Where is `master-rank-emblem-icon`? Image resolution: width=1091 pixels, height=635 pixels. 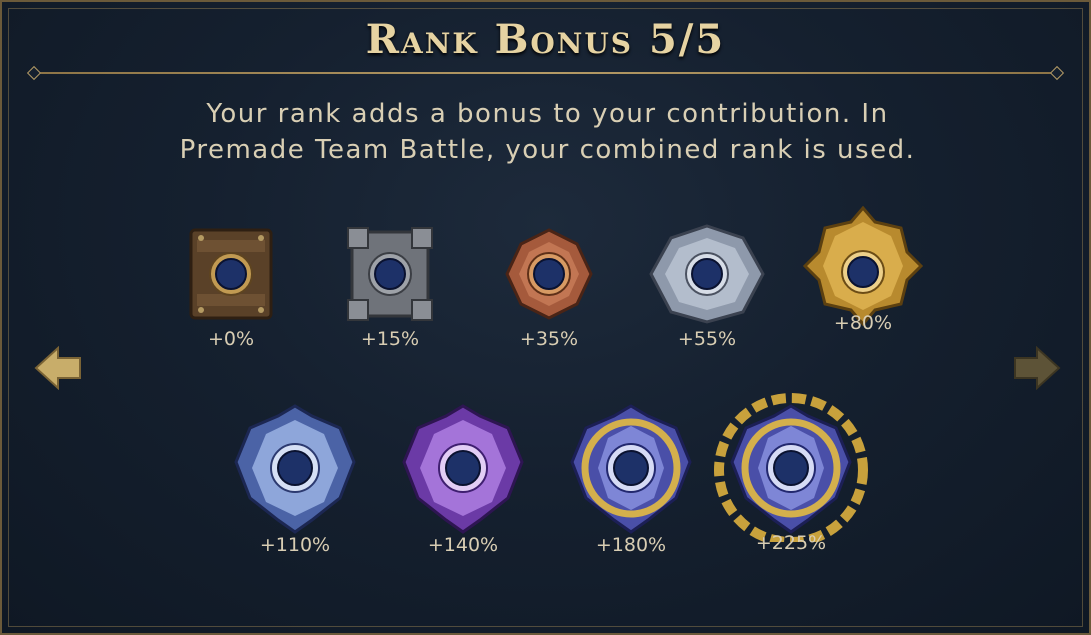
master-rank-emblem-icon is located at coordinates (631, 469).